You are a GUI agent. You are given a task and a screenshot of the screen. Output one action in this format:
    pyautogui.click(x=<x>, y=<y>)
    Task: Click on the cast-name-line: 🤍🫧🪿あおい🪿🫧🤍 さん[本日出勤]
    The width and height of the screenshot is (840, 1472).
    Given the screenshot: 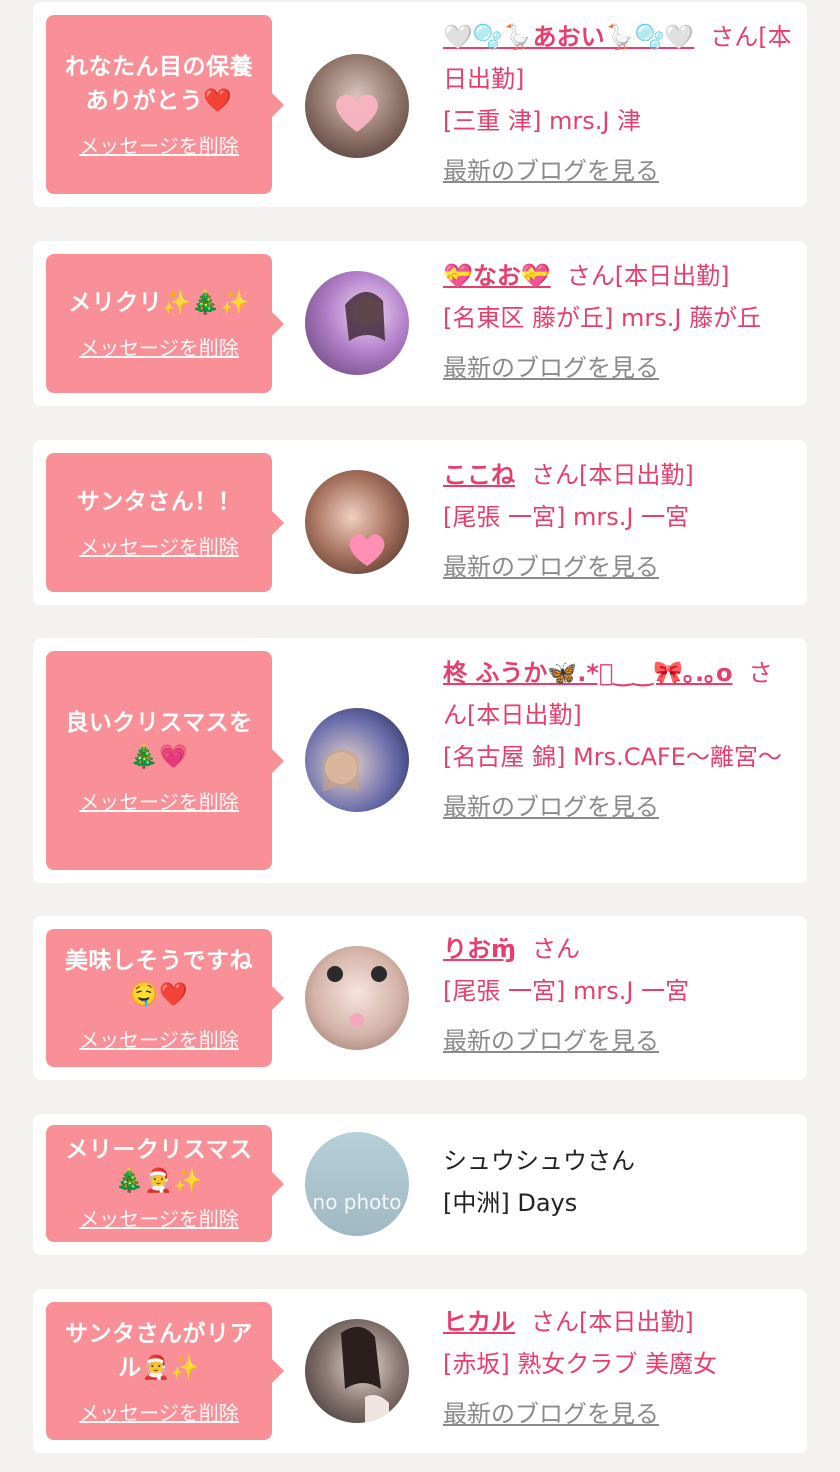 What is the action you would take?
    pyautogui.click(x=618, y=58)
    